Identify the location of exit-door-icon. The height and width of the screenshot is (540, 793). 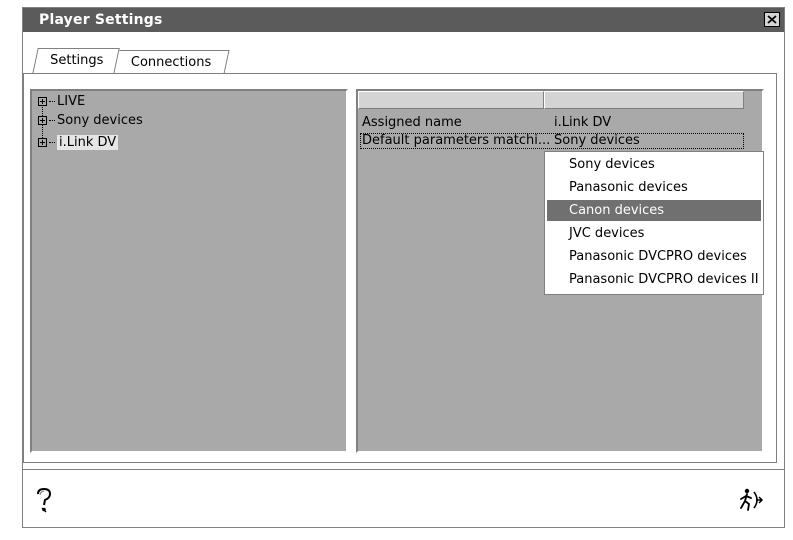
(752, 499).